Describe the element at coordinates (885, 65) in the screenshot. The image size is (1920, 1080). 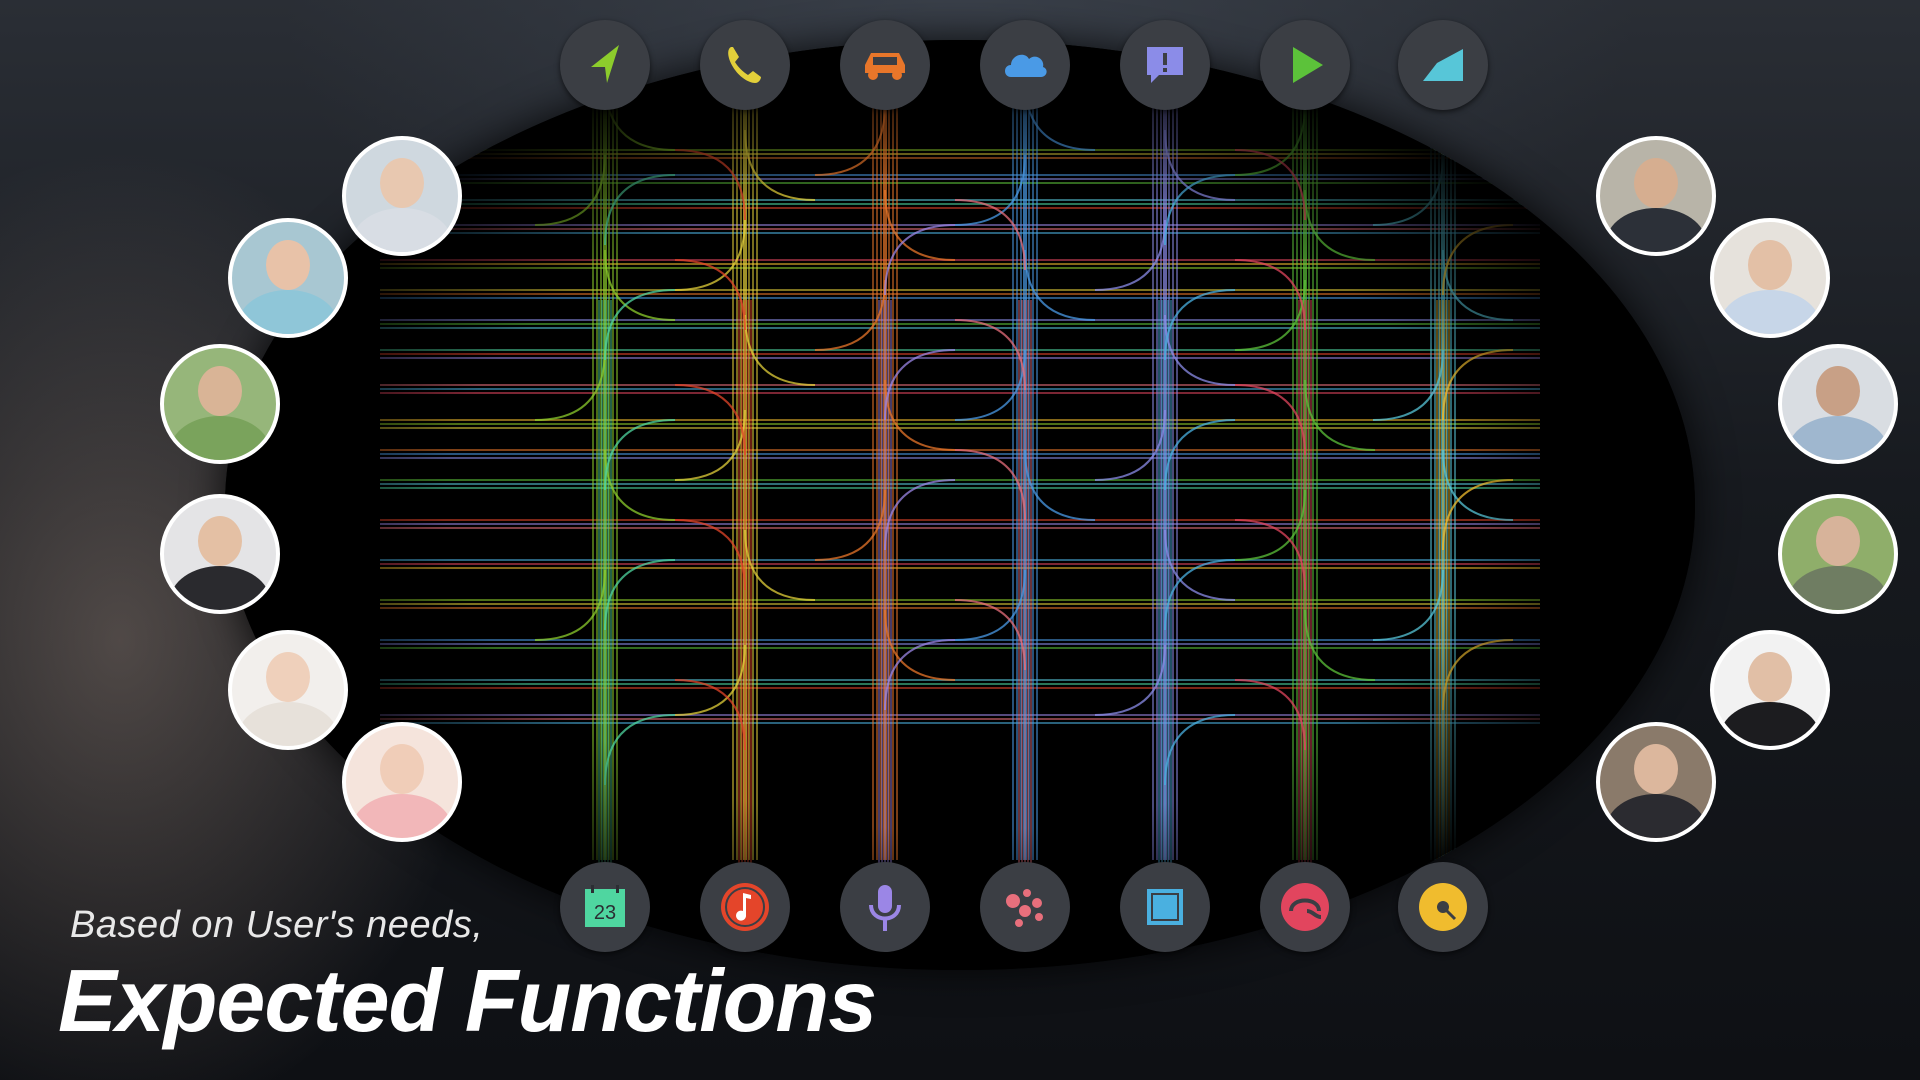
I see `car-icon` at that location.